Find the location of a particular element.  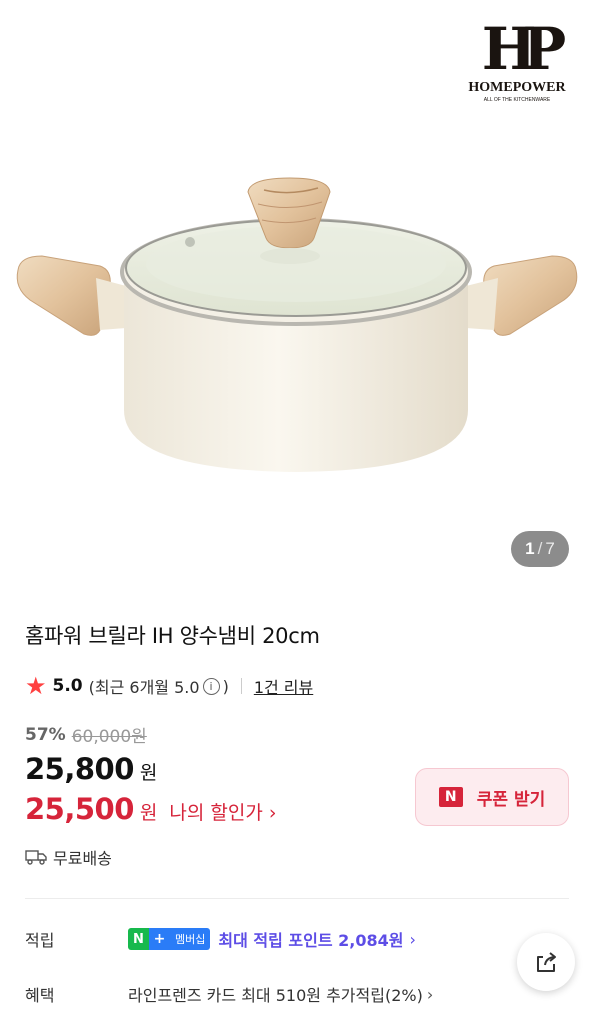

my-price: 25,500 원 나의 할인가 › is located at coordinates (150, 809).